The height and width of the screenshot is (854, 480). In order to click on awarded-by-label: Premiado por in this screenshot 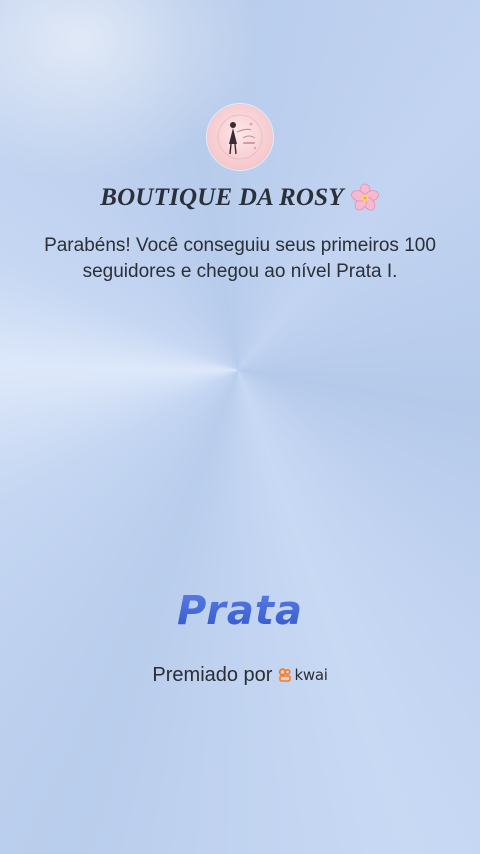, I will do `click(212, 674)`.